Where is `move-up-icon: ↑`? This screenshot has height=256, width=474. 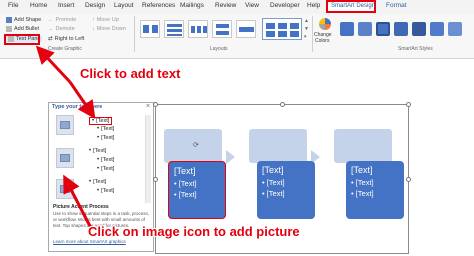 move-up-icon: ↑ is located at coordinates (93, 20).